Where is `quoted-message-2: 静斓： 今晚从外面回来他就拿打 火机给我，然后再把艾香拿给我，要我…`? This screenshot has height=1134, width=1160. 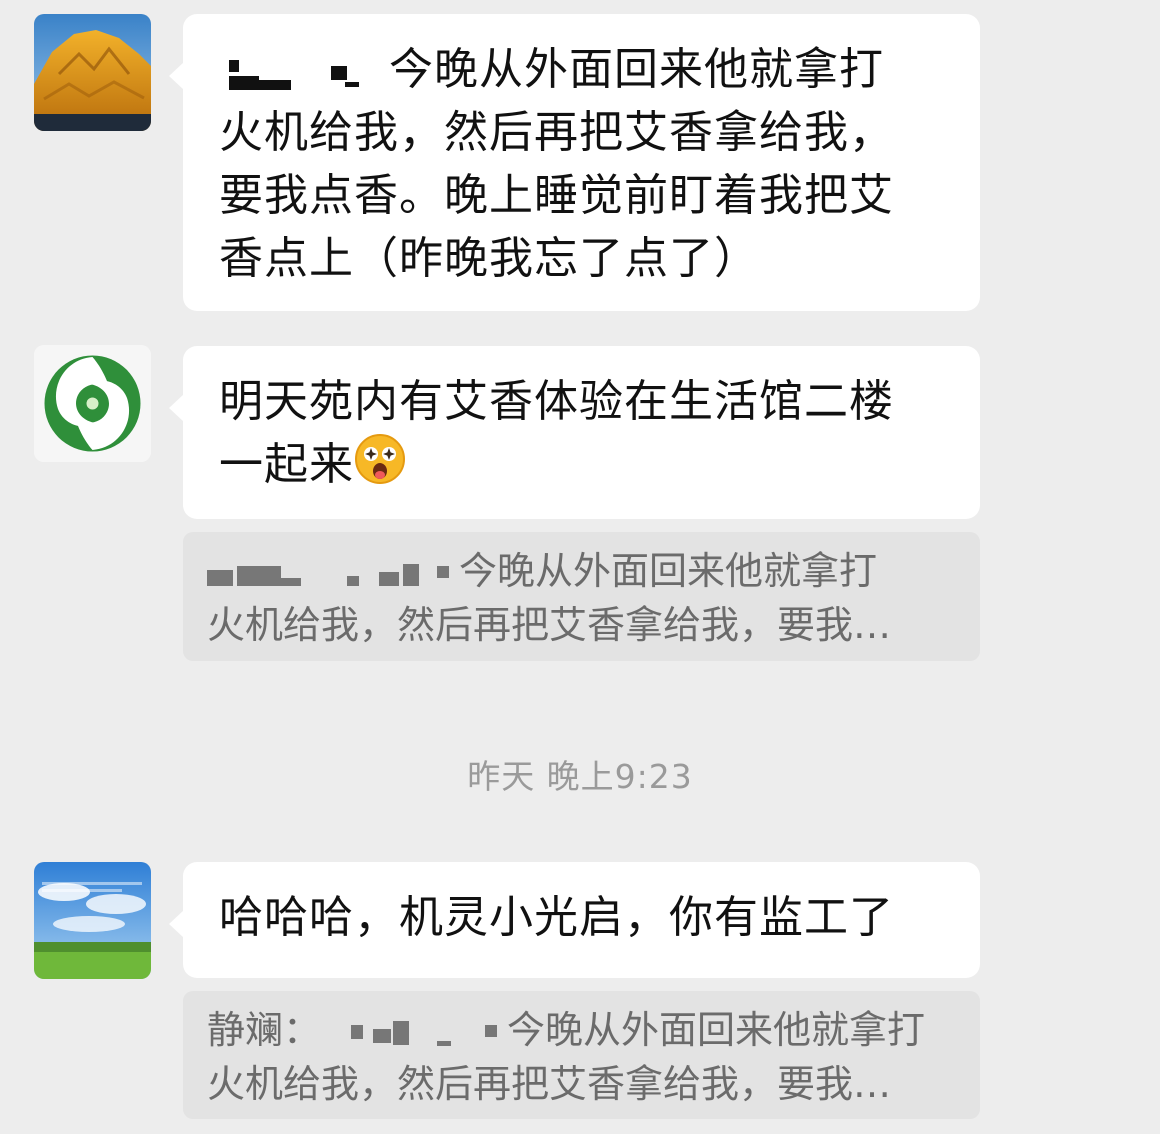
quoted-message-2: 静斓： 今晚从外面回来他就拿打 火机给我，然后再把艾香拿给我，要我… is located at coordinates (581, 1055).